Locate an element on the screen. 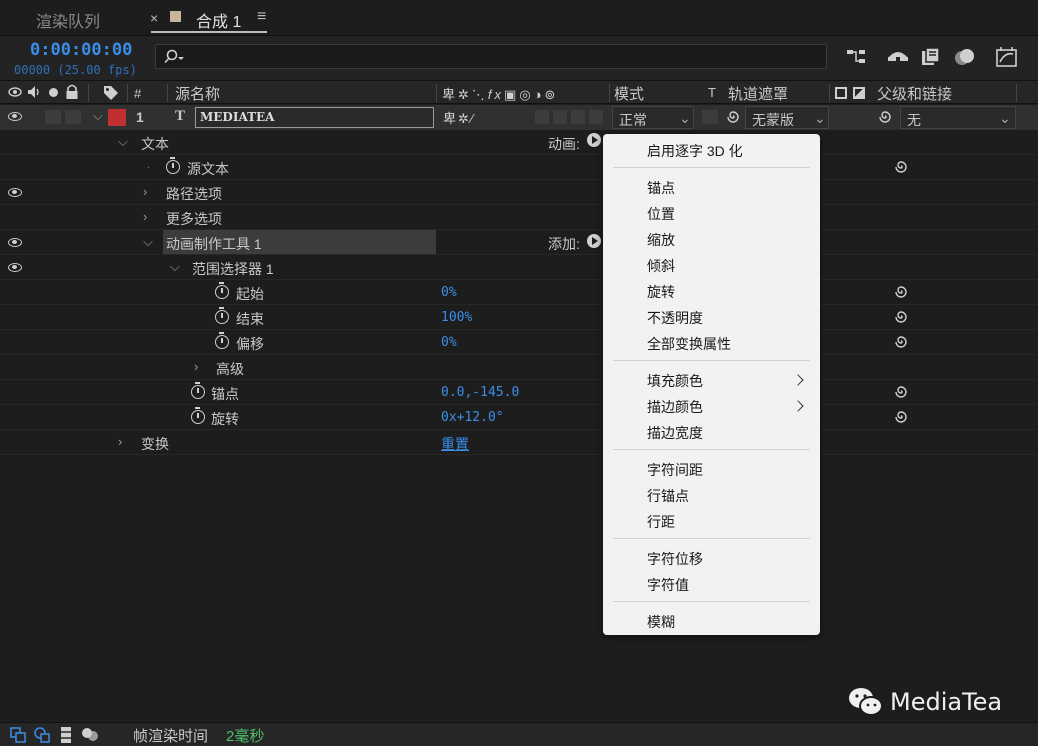 The image size is (1038, 746). matte-pickwhip-icon is located at coordinates (733, 117).